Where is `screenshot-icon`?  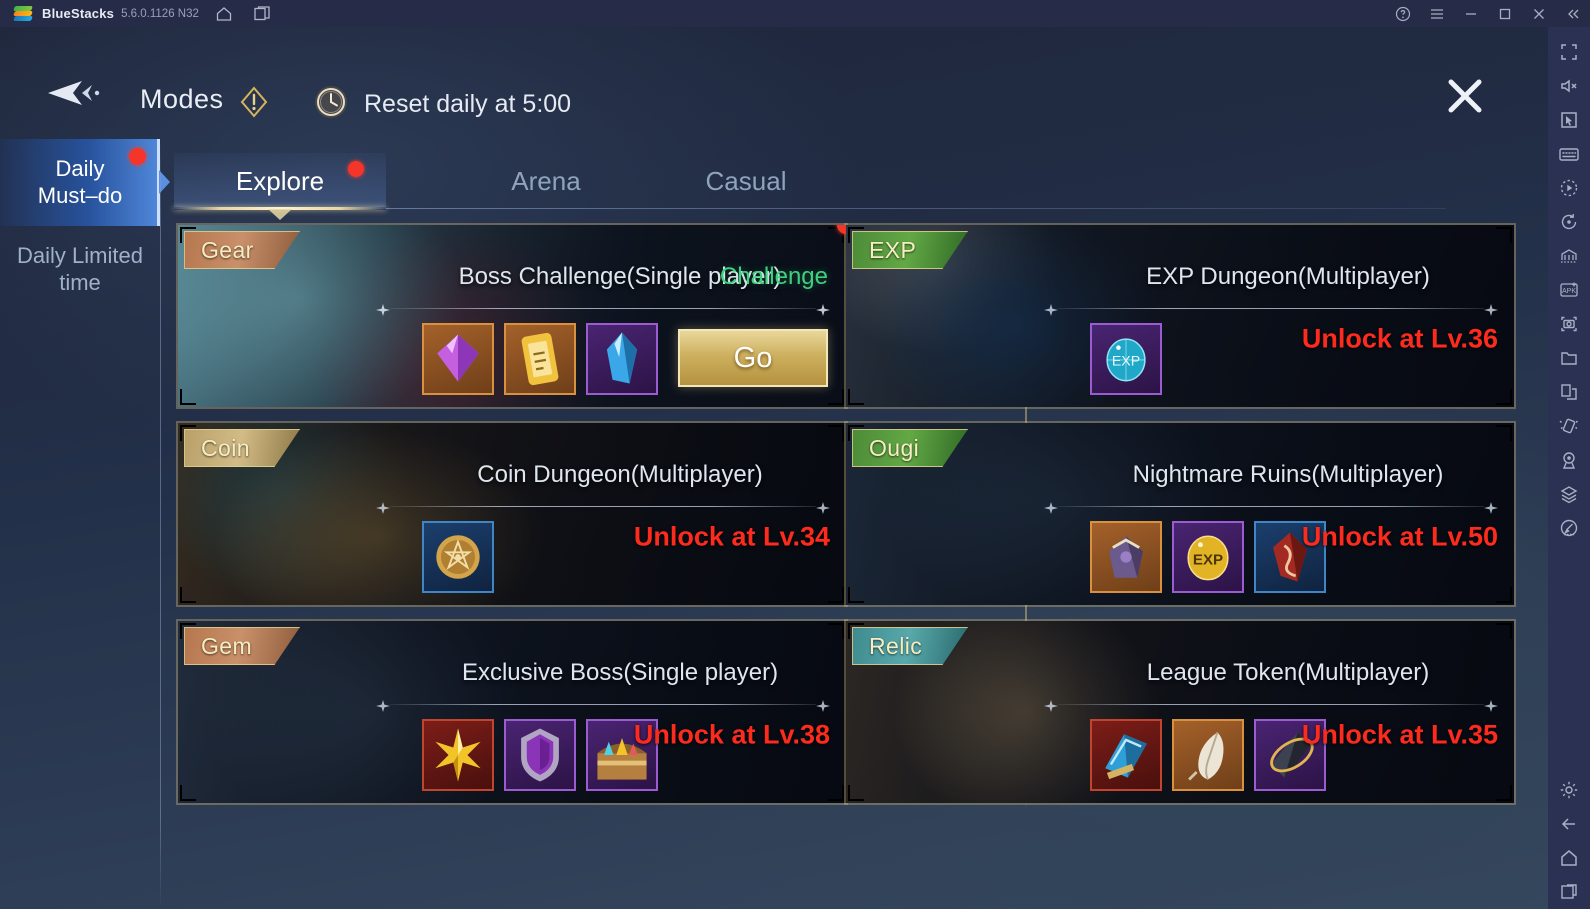
screenshot-icon is located at coordinates (1569, 324).